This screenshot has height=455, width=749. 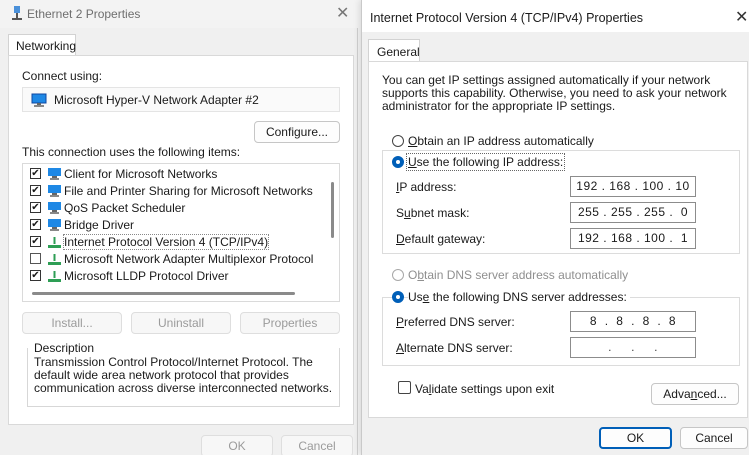 What do you see at coordinates (54, 225) in the screenshot?
I see `bridge-driver-icon` at bounding box center [54, 225].